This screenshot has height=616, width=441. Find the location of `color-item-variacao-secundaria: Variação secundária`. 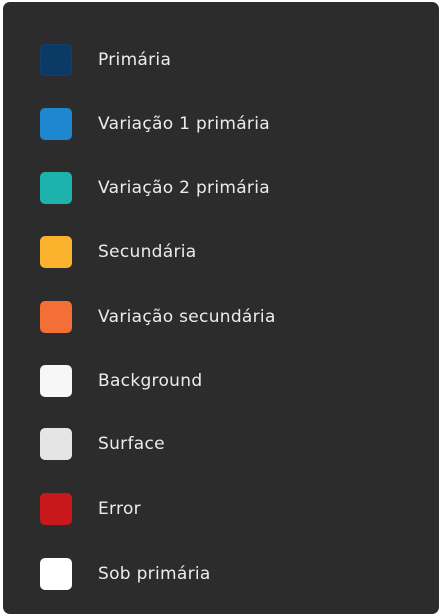

color-item-variacao-secundaria: Variação secundária is located at coordinates (221, 317).